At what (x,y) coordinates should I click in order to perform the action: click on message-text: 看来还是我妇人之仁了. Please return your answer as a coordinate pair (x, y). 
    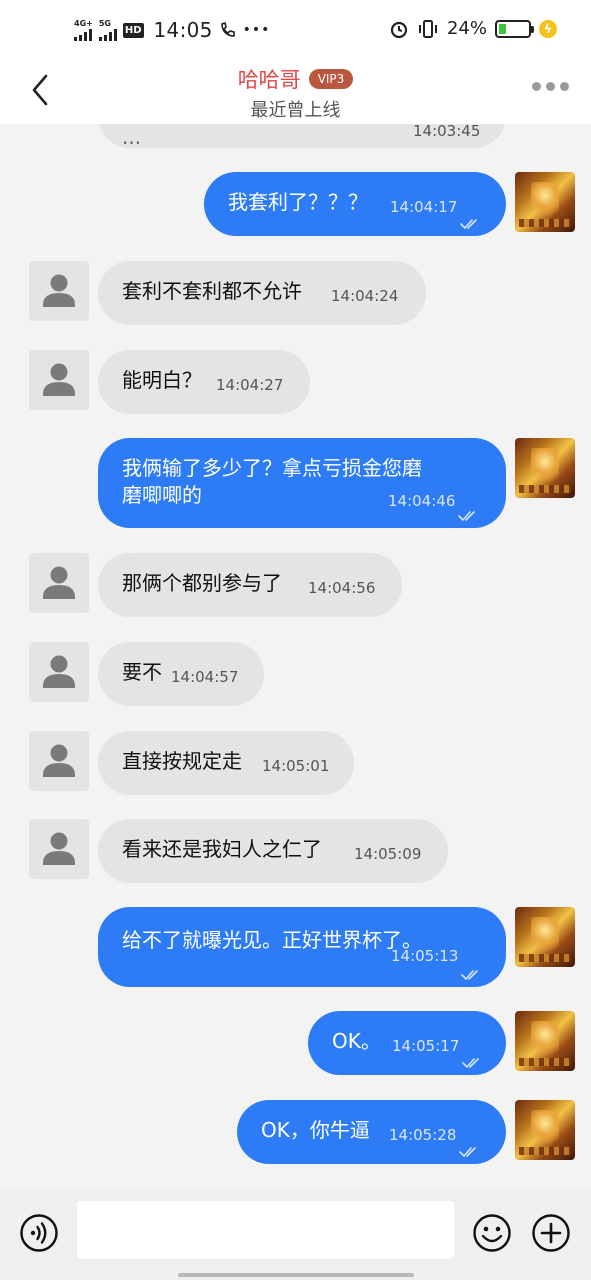
    Looking at the image, I should click on (222, 849).